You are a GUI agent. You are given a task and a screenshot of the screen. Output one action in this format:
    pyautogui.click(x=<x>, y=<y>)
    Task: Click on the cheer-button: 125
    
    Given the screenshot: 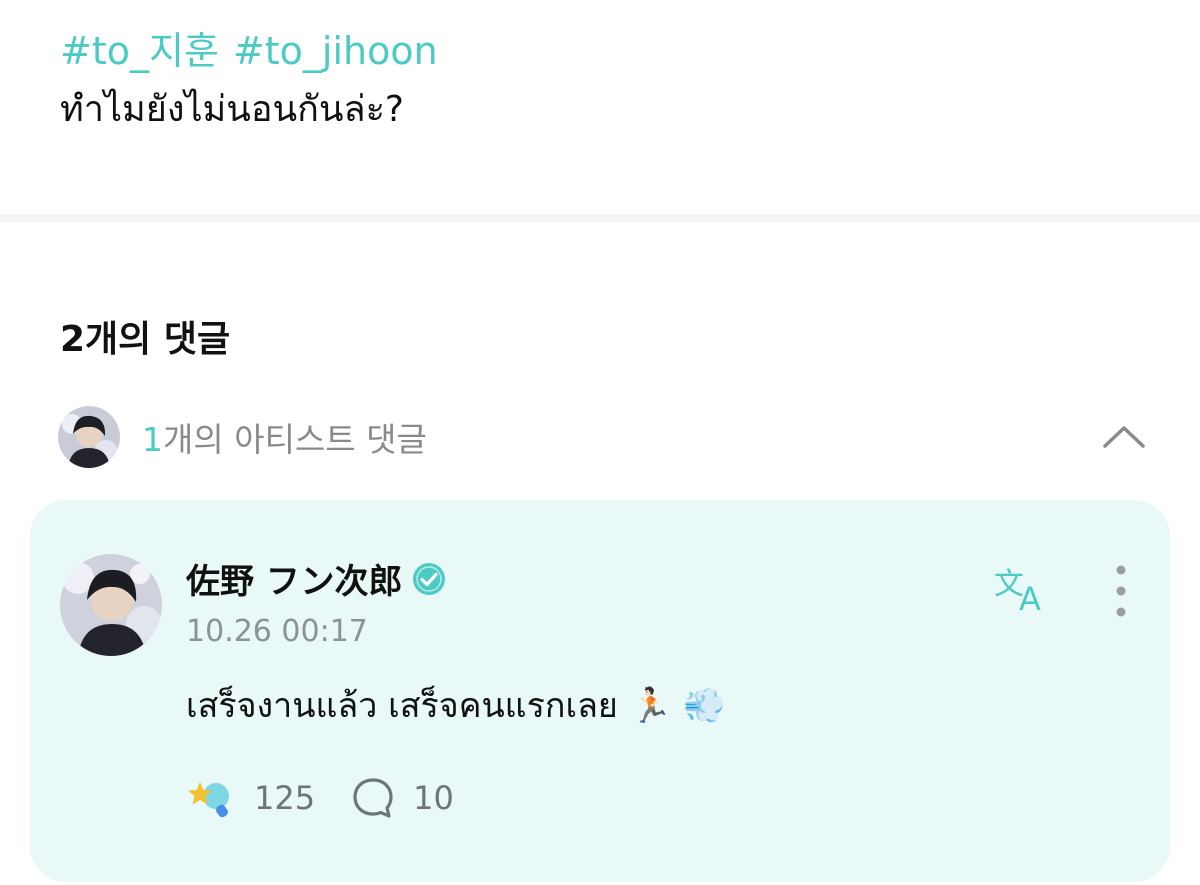 What is the action you would take?
    pyautogui.click(x=250, y=798)
    